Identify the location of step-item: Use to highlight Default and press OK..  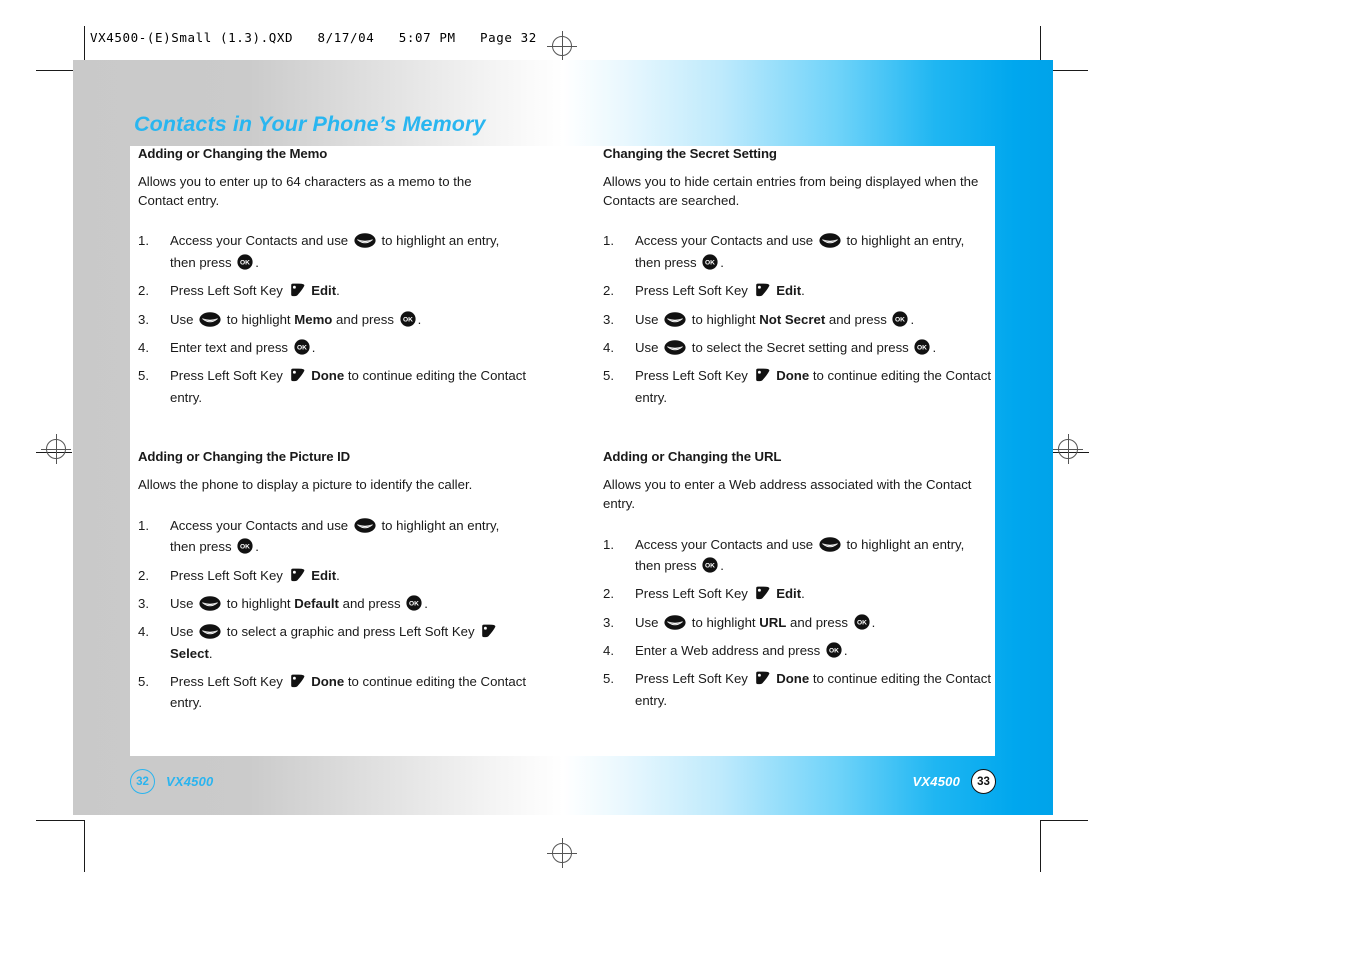
(283, 604).